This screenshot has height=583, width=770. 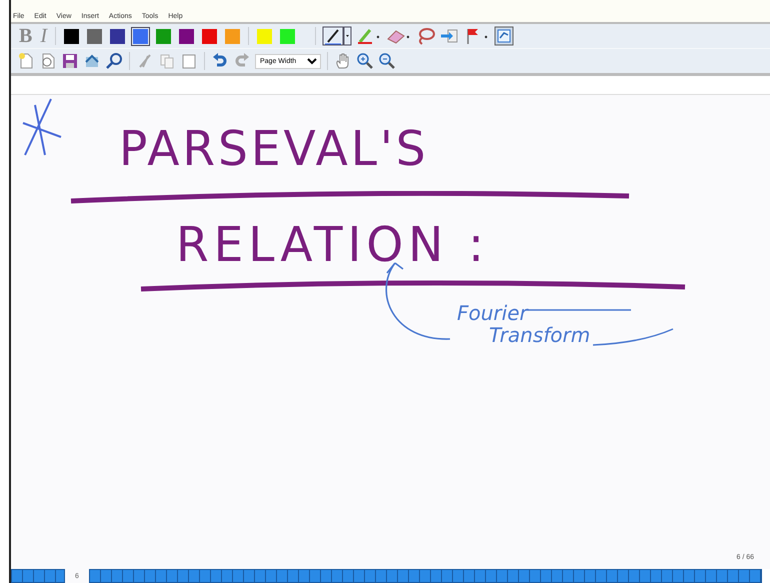 I want to click on zoom-in-icon, so click(x=365, y=61).